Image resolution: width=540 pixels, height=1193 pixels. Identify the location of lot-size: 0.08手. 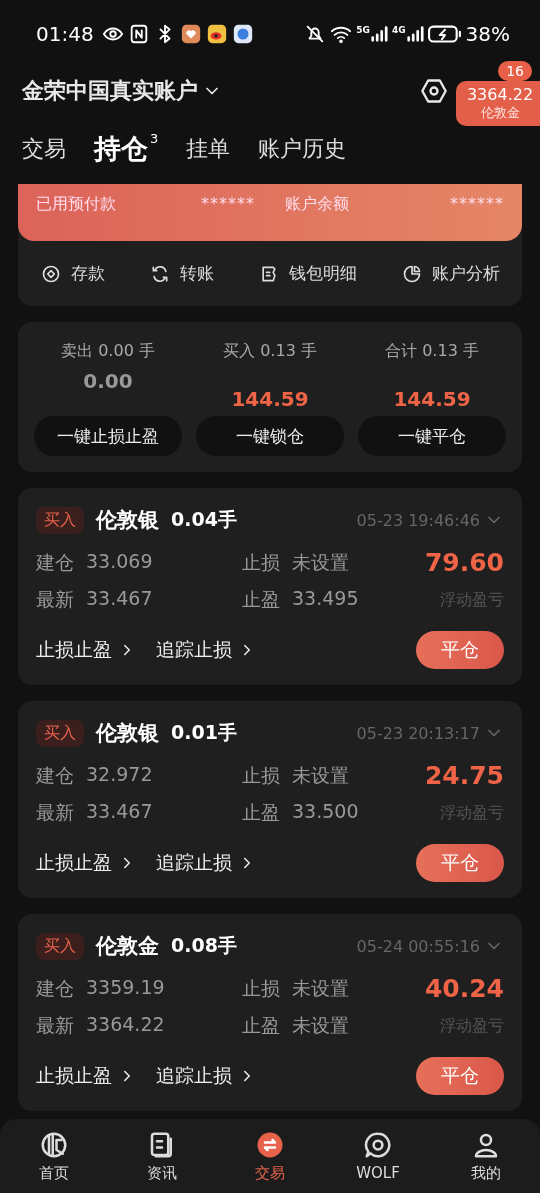
(204, 945).